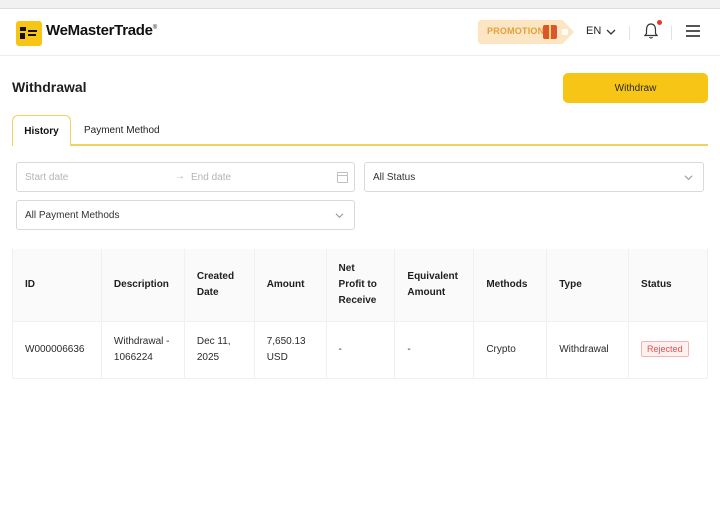 This screenshot has height=517, width=720. What do you see at coordinates (510, 350) in the screenshot?
I see `cell-method: Crypto` at bounding box center [510, 350].